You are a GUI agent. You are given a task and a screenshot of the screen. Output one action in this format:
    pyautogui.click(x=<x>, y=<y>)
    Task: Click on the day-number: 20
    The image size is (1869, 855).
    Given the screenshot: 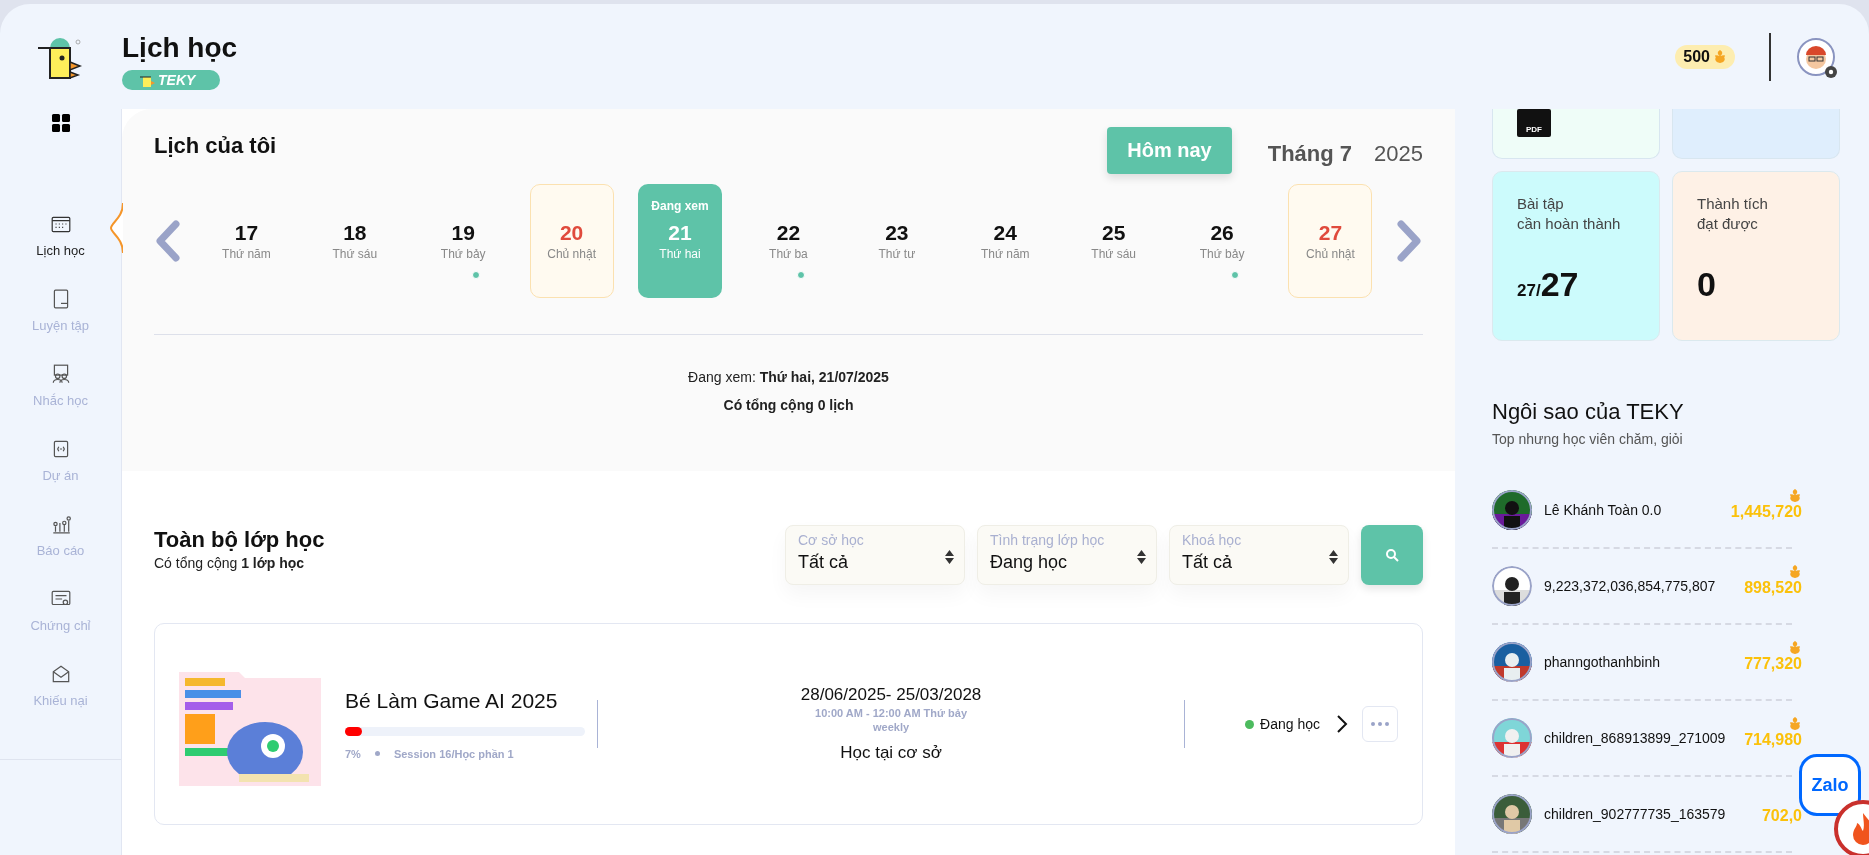 What is the action you would take?
    pyautogui.click(x=571, y=233)
    